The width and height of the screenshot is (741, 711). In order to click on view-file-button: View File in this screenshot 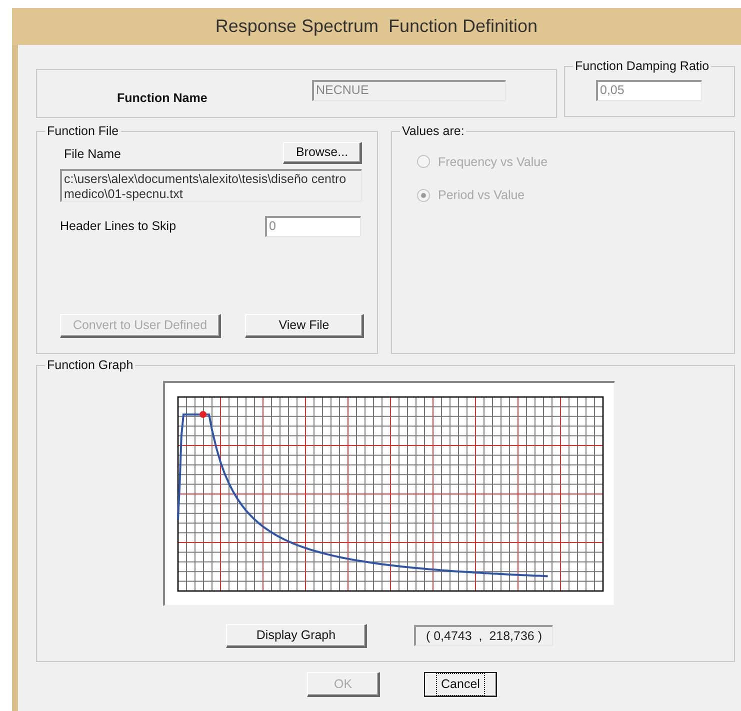, I will do `click(304, 326)`.